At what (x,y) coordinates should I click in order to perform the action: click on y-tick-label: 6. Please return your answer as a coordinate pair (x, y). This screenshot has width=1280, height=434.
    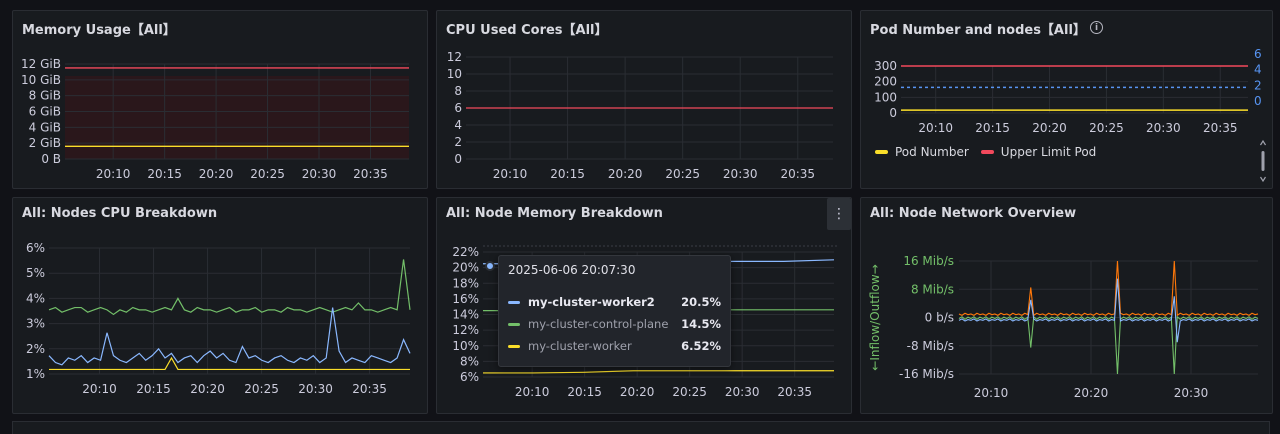
    Looking at the image, I should click on (458, 108).